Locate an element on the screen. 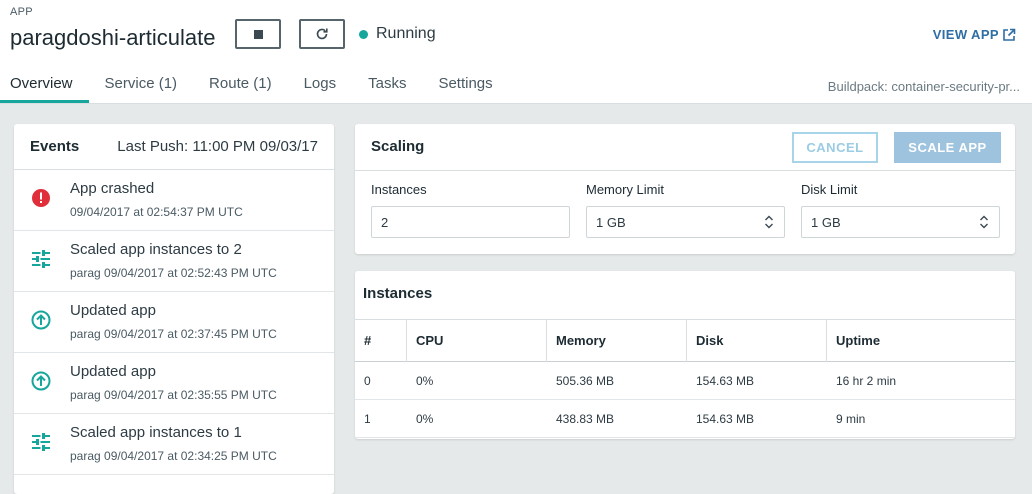 Image resolution: width=1032 pixels, height=494 pixels. table-cell: 1 is located at coordinates (367, 418).